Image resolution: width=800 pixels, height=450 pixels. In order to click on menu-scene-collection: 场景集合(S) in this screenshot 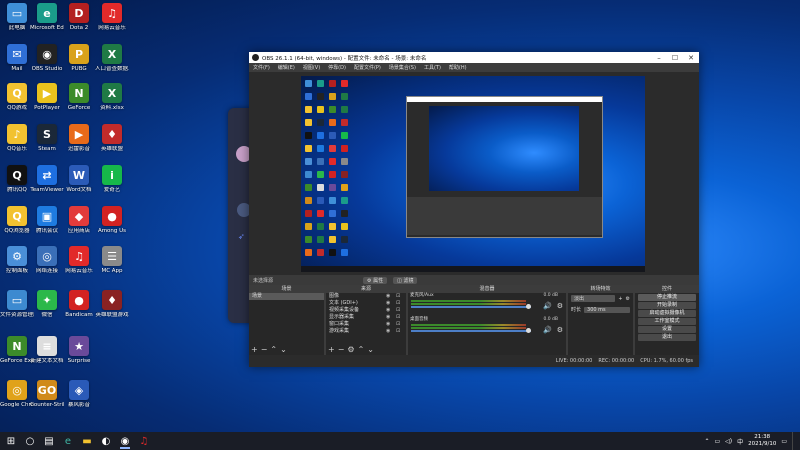, I will do `click(402, 67)`.